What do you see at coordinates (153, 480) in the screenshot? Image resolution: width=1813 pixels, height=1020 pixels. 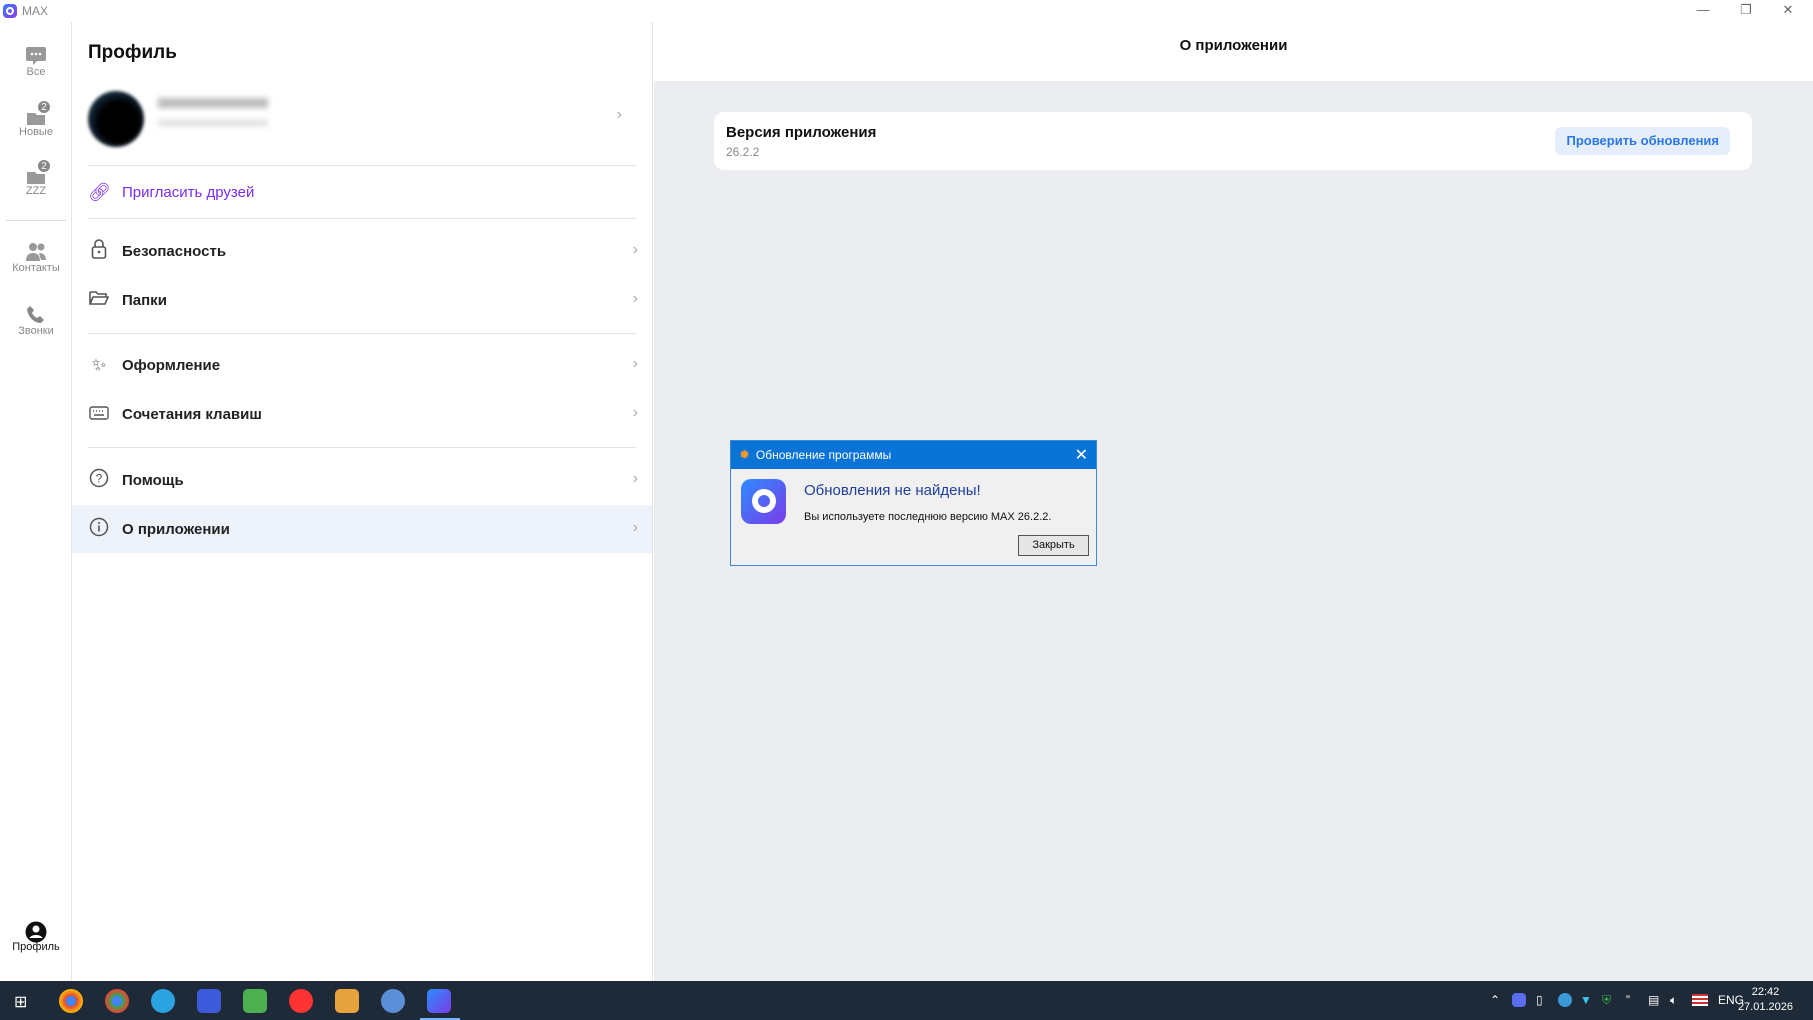 I see `menu-label: Помощь` at bounding box center [153, 480].